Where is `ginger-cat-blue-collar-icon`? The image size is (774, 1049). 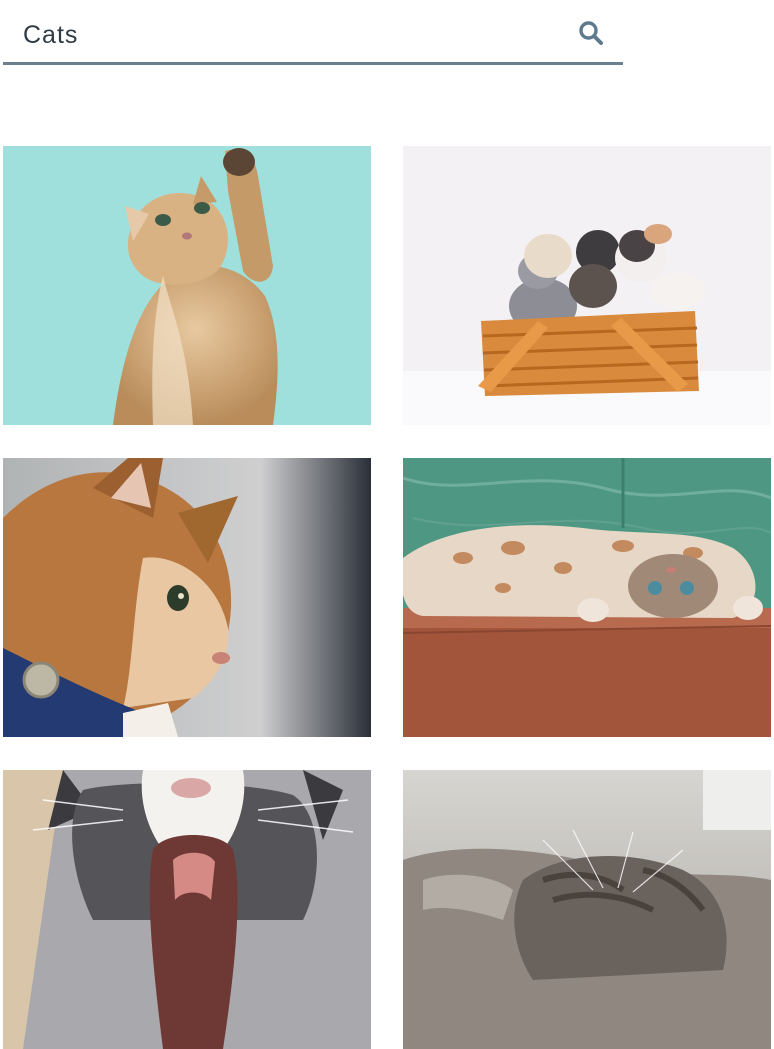
ginger-cat-blue-collar-icon is located at coordinates (187, 597).